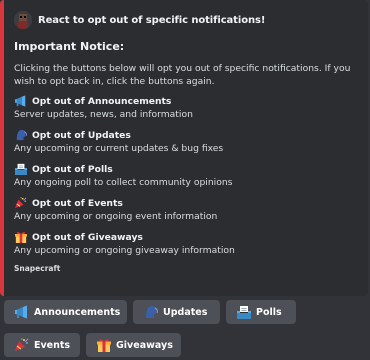  What do you see at coordinates (77, 312) in the screenshot?
I see `button-label: Announcements` at bounding box center [77, 312].